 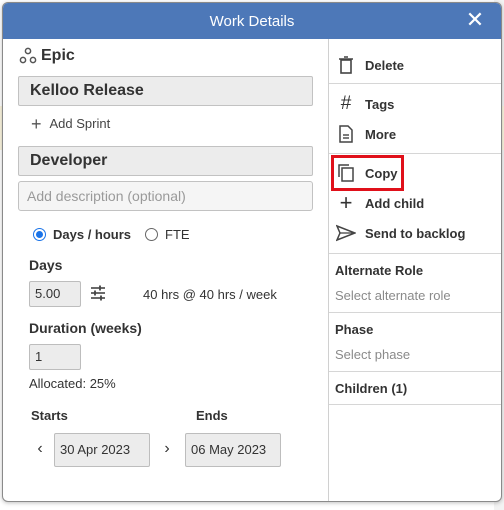 I want to click on chevron-right-icon: ›, so click(x=167, y=449).